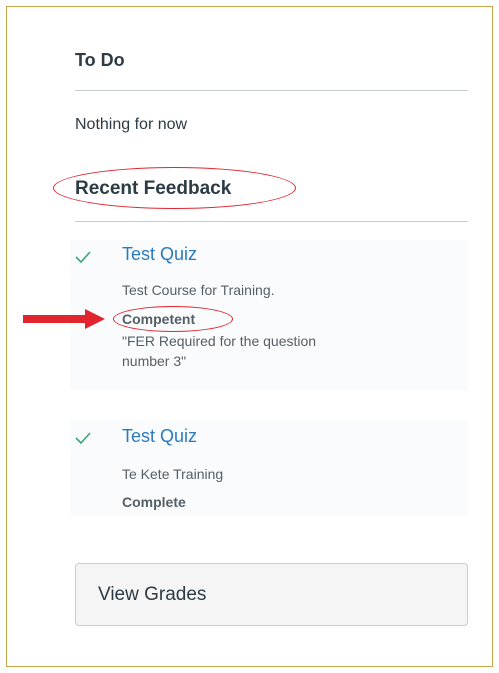 The height and width of the screenshot is (673, 499). I want to click on feedback-divider, so click(271, 221).